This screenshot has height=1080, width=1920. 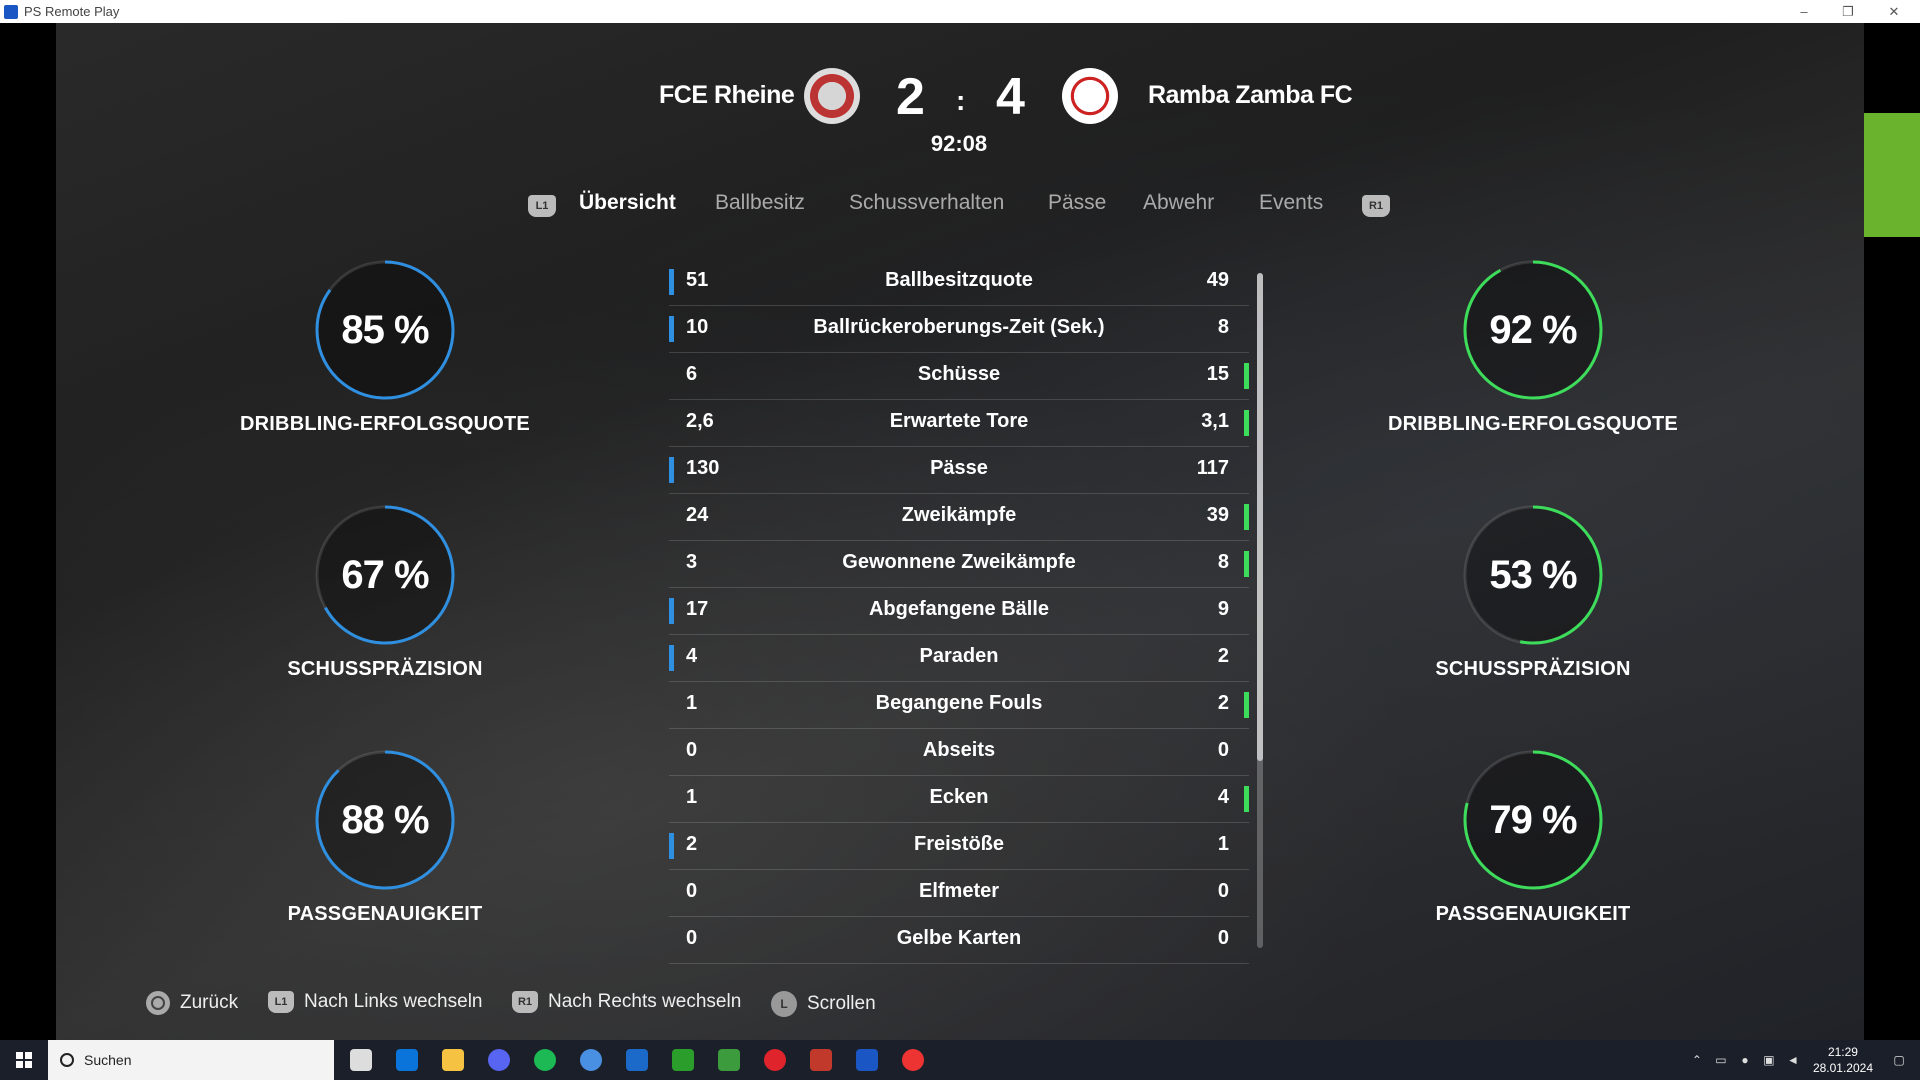 What do you see at coordinates (1769, 1060) in the screenshot?
I see `display-icon: ▣` at bounding box center [1769, 1060].